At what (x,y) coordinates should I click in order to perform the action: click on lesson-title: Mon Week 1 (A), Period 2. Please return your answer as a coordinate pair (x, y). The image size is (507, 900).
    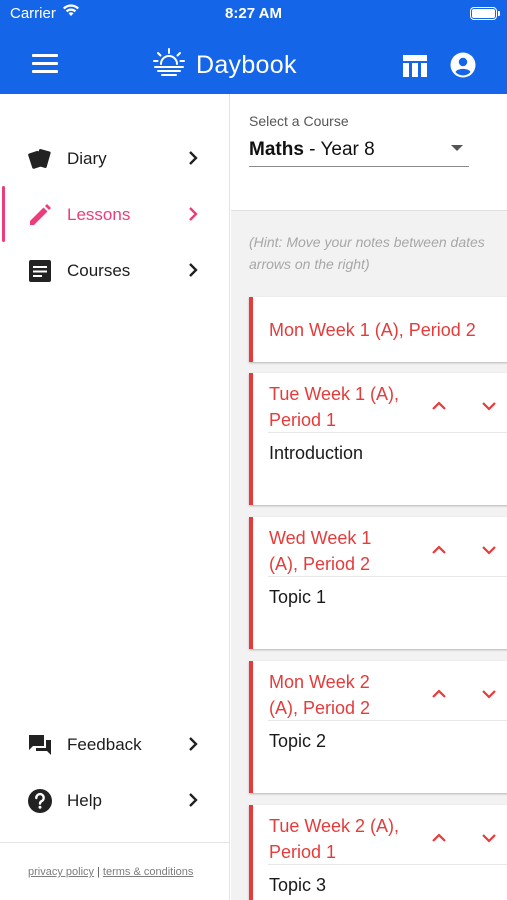
    Looking at the image, I should click on (372, 330).